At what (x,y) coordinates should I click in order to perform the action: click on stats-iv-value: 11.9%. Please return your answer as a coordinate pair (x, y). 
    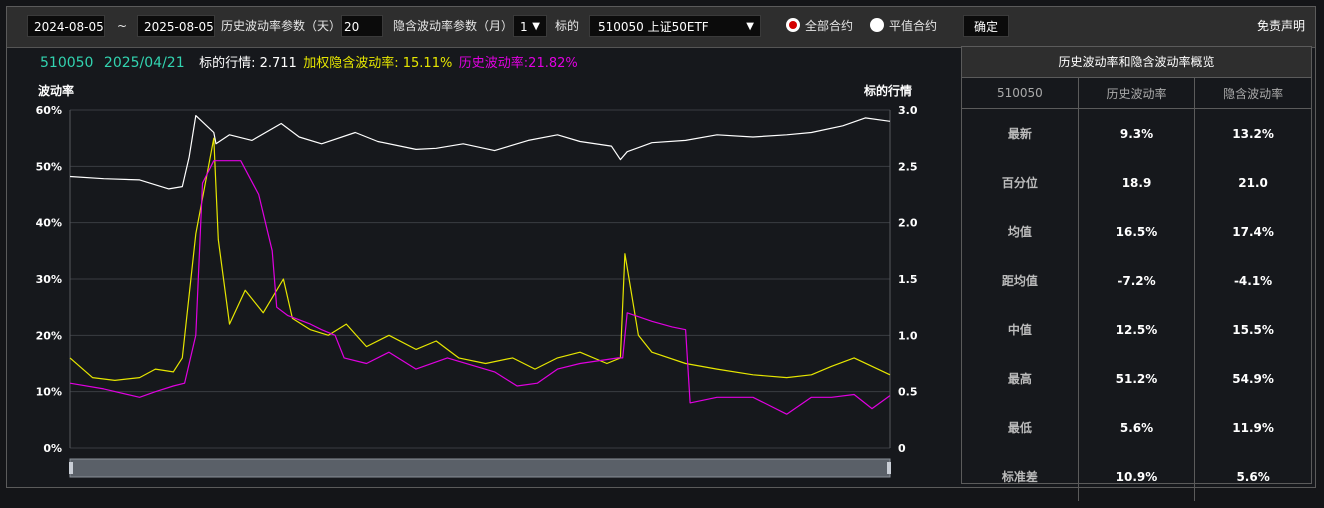
    Looking at the image, I should click on (1253, 427).